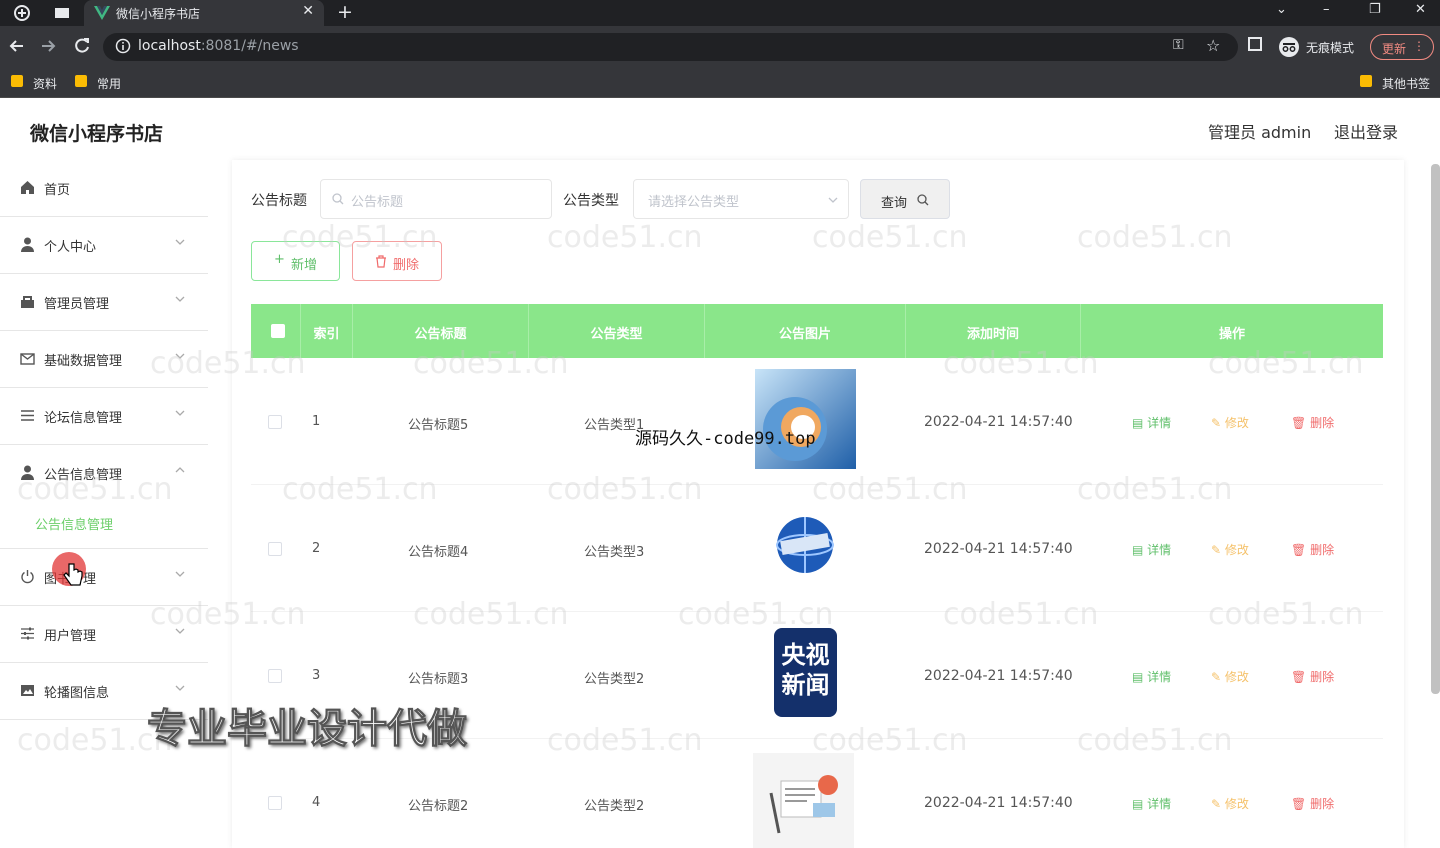 The width and height of the screenshot is (1440, 848). I want to click on admin-icon, so click(27, 302).